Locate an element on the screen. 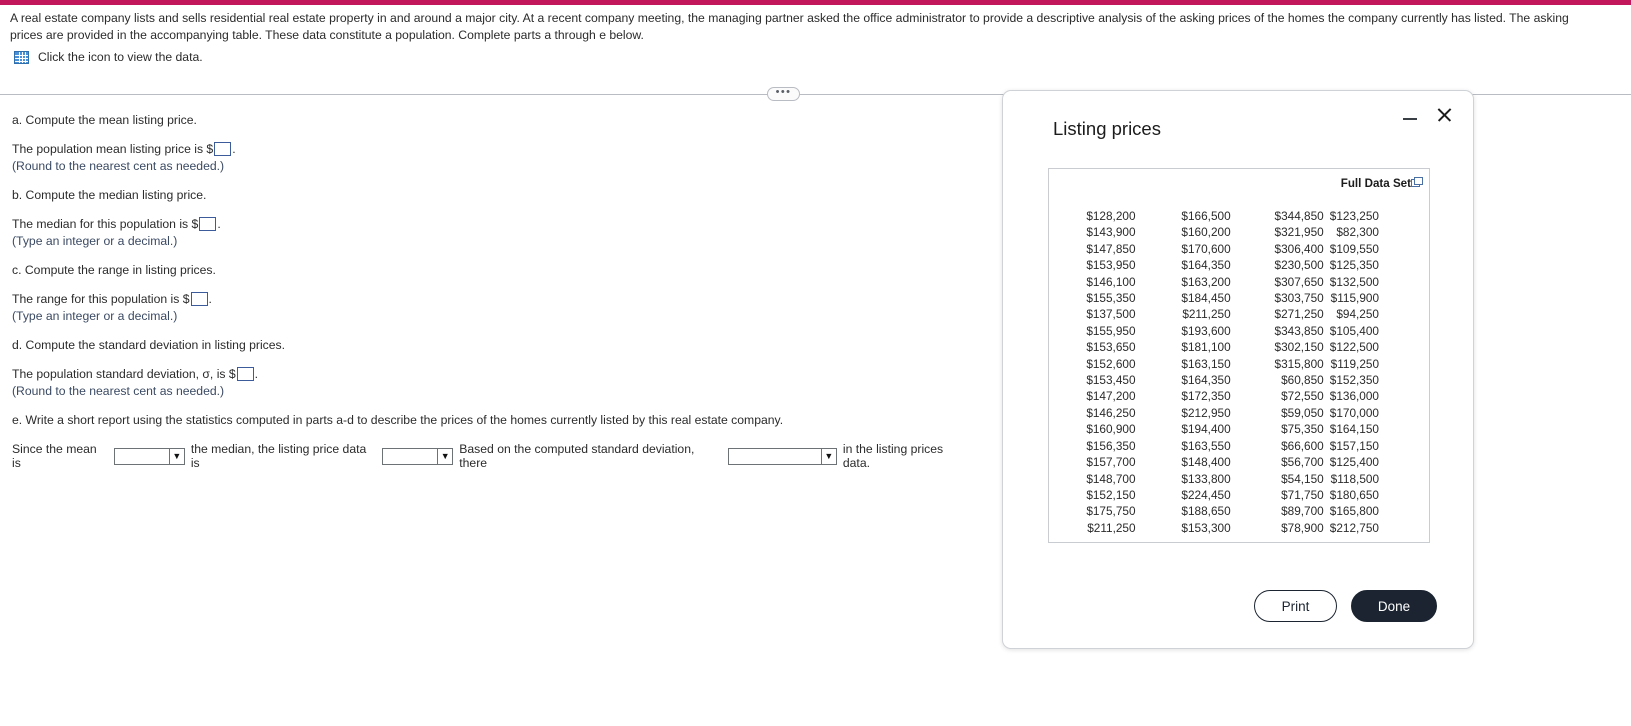 The image size is (1631, 726). table-cell: $54,150 is located at coordinates (1302, 478).